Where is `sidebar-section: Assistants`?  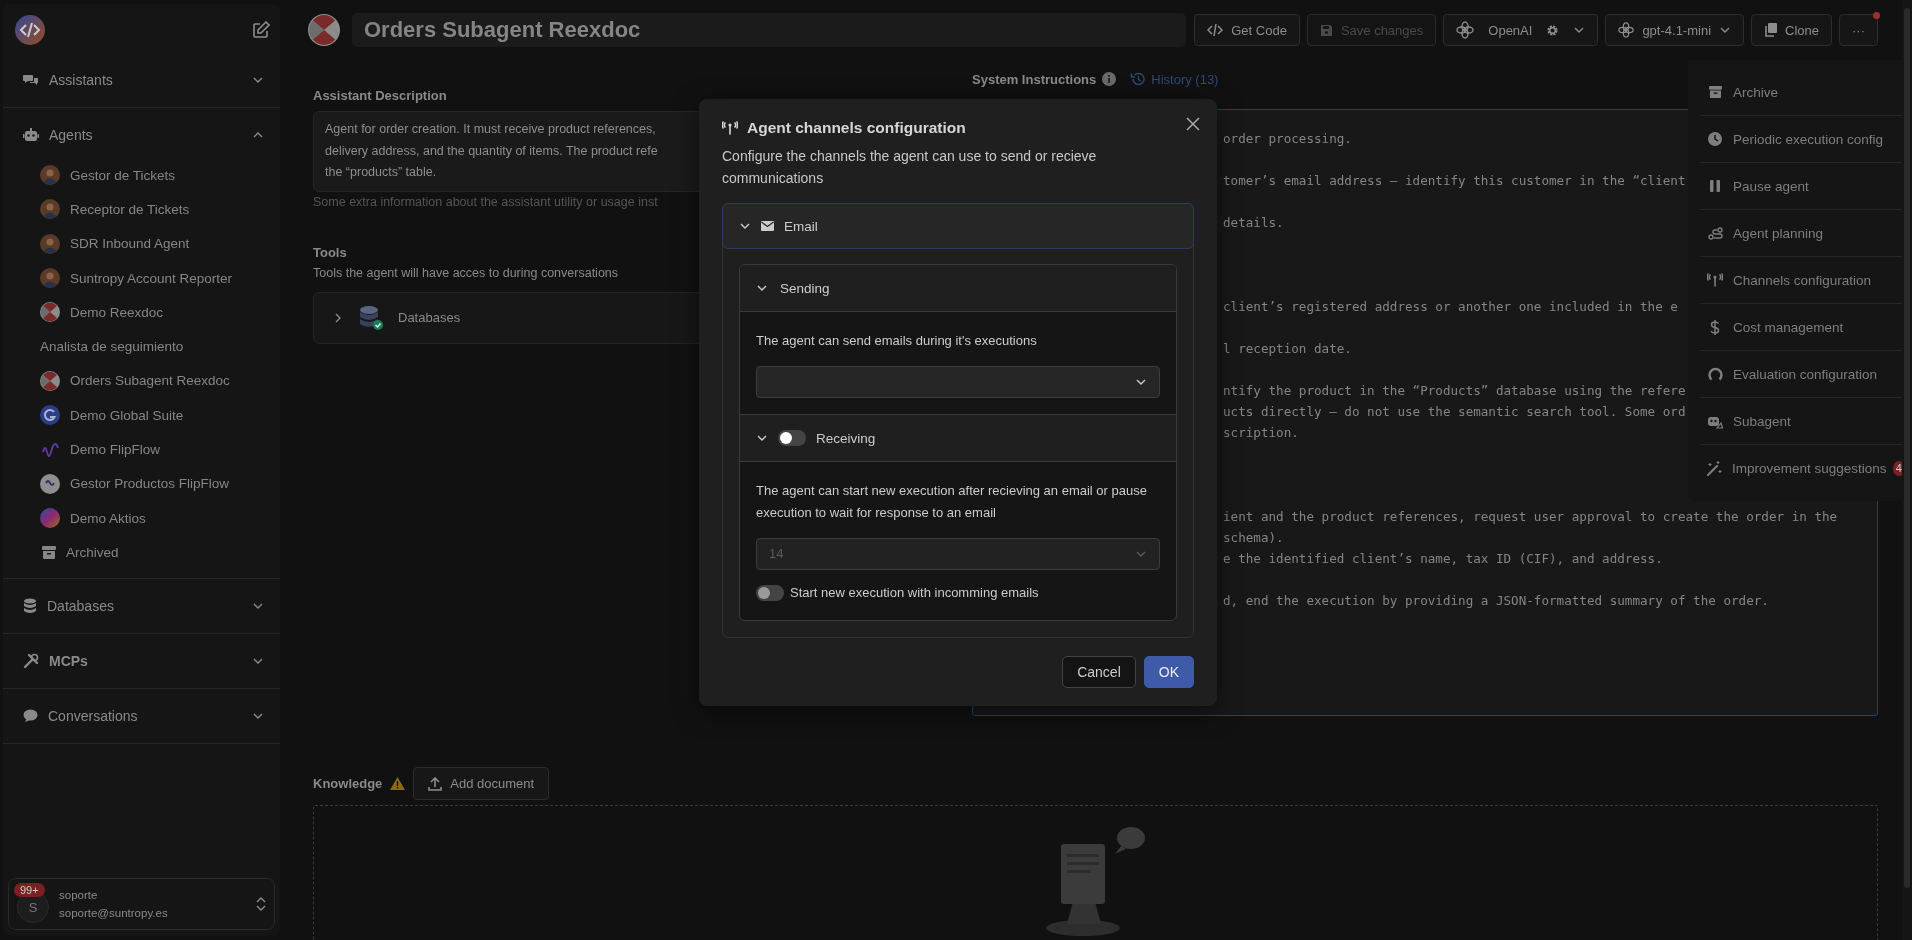 sidebar-section: Assistants is located at coordinates (141, 80).